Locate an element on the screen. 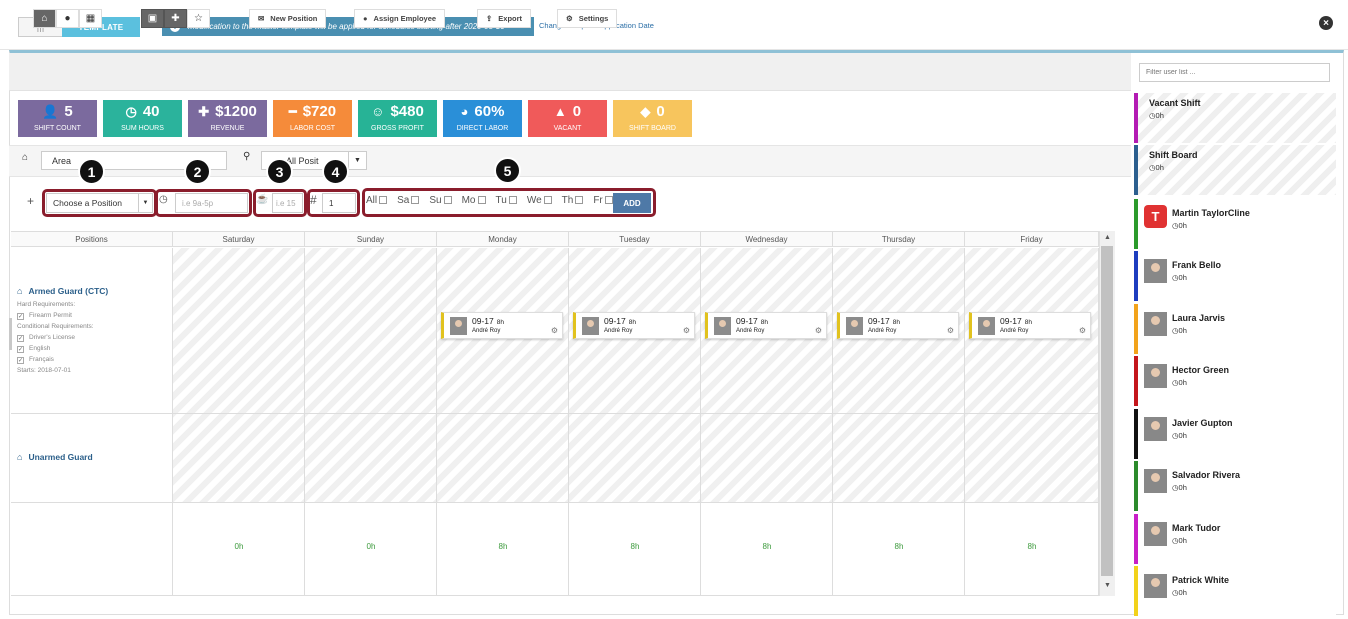 The image size is (1348, 619). break-input: i.e 15 is located at coordinates (287, 203).